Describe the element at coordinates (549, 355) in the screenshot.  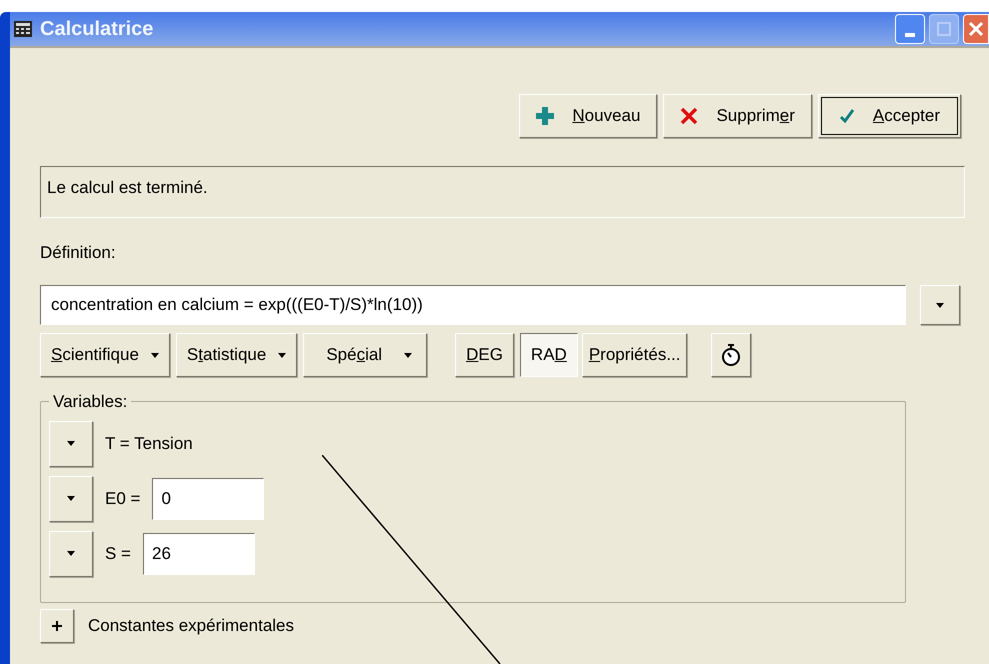
I see `angle-unit-toggle: RAD` at that location.